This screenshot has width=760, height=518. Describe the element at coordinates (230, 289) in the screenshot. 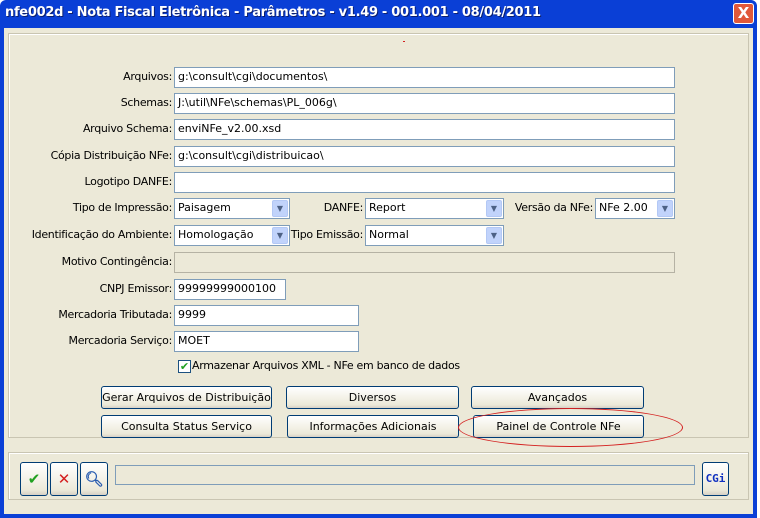

I see `cnpj-input: 99999999000100` at that location.